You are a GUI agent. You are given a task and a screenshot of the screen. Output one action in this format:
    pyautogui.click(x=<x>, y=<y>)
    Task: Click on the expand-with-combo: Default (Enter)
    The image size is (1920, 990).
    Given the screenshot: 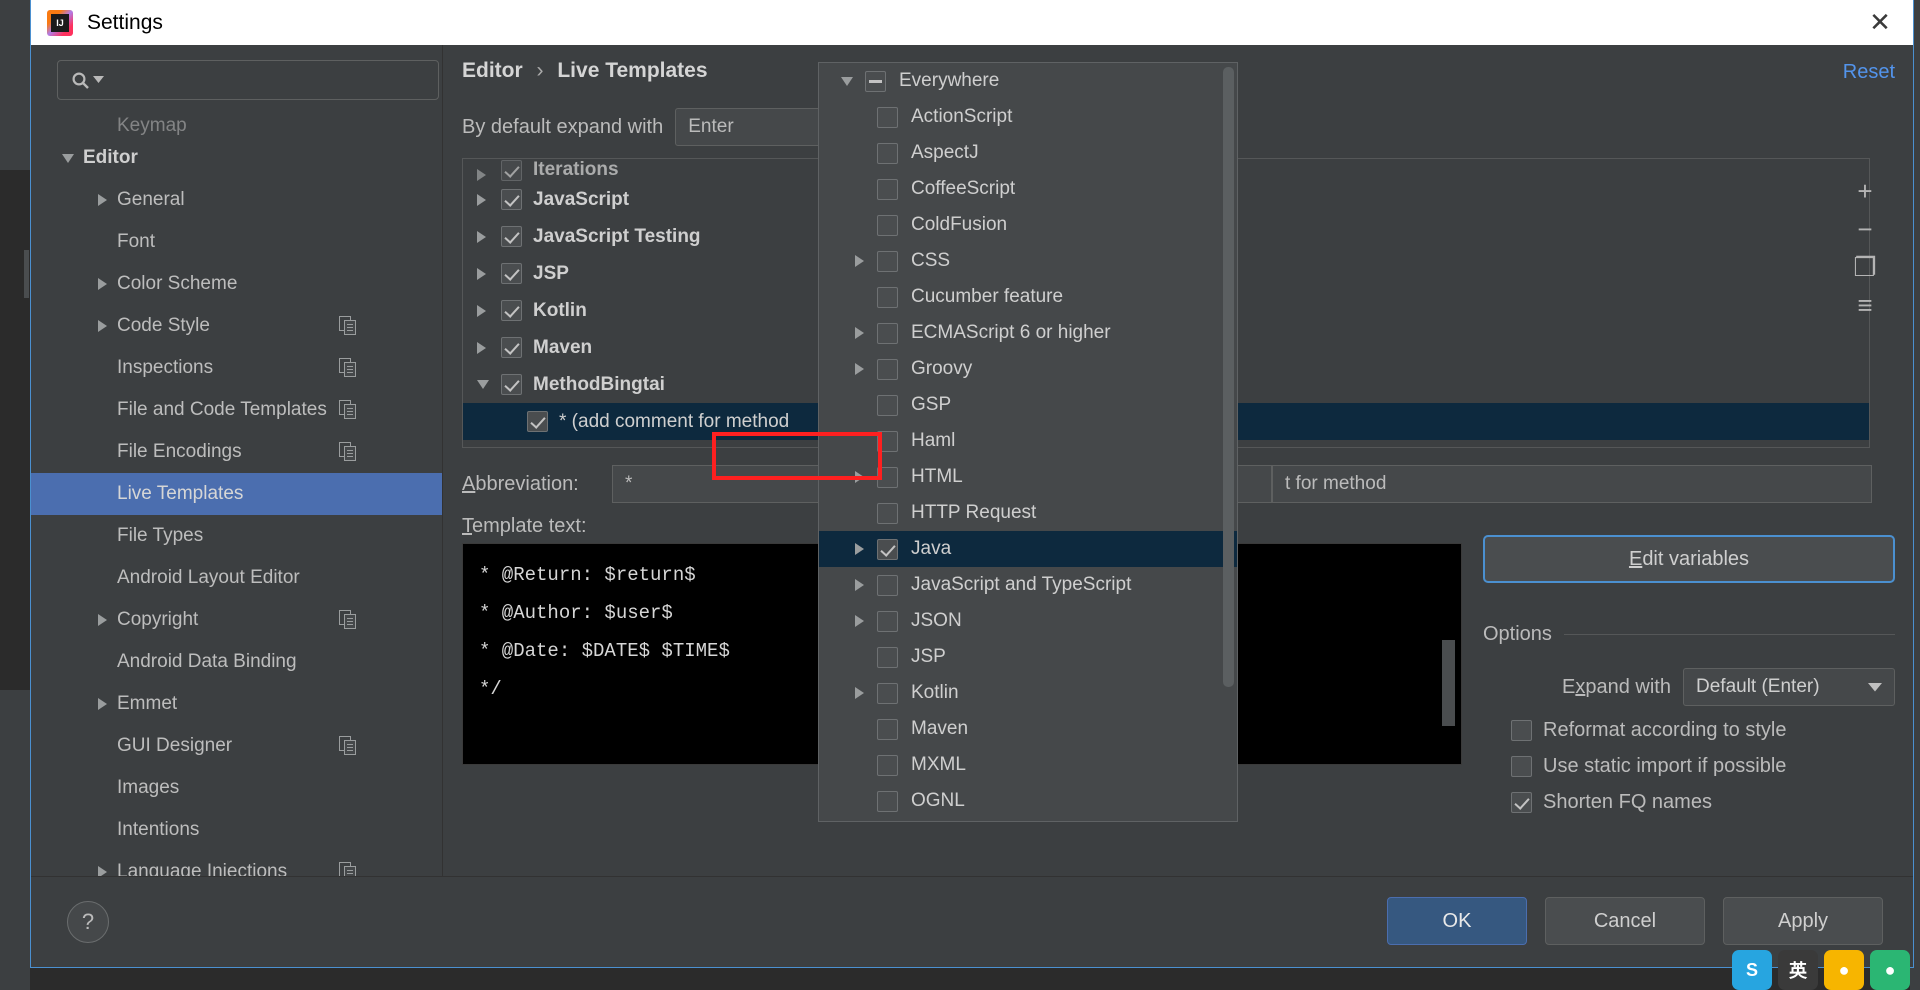 What is the action you would take?
    pyautogui.click(x=1789, y=687)
    